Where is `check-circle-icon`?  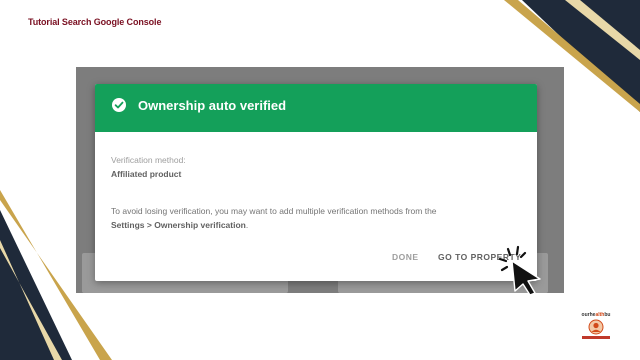 check-circle-icon is located at coordinates (119, 105).